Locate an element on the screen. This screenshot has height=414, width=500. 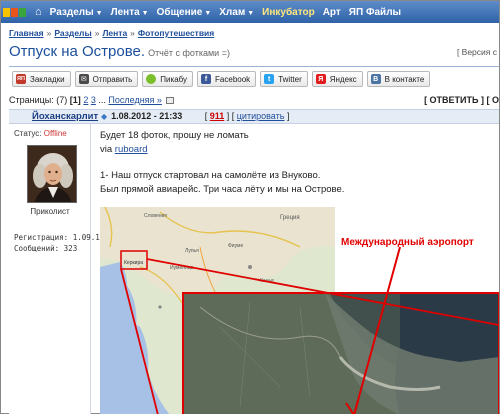
share-send-button: ✉ Отправить is located at coordinates (106, 79).